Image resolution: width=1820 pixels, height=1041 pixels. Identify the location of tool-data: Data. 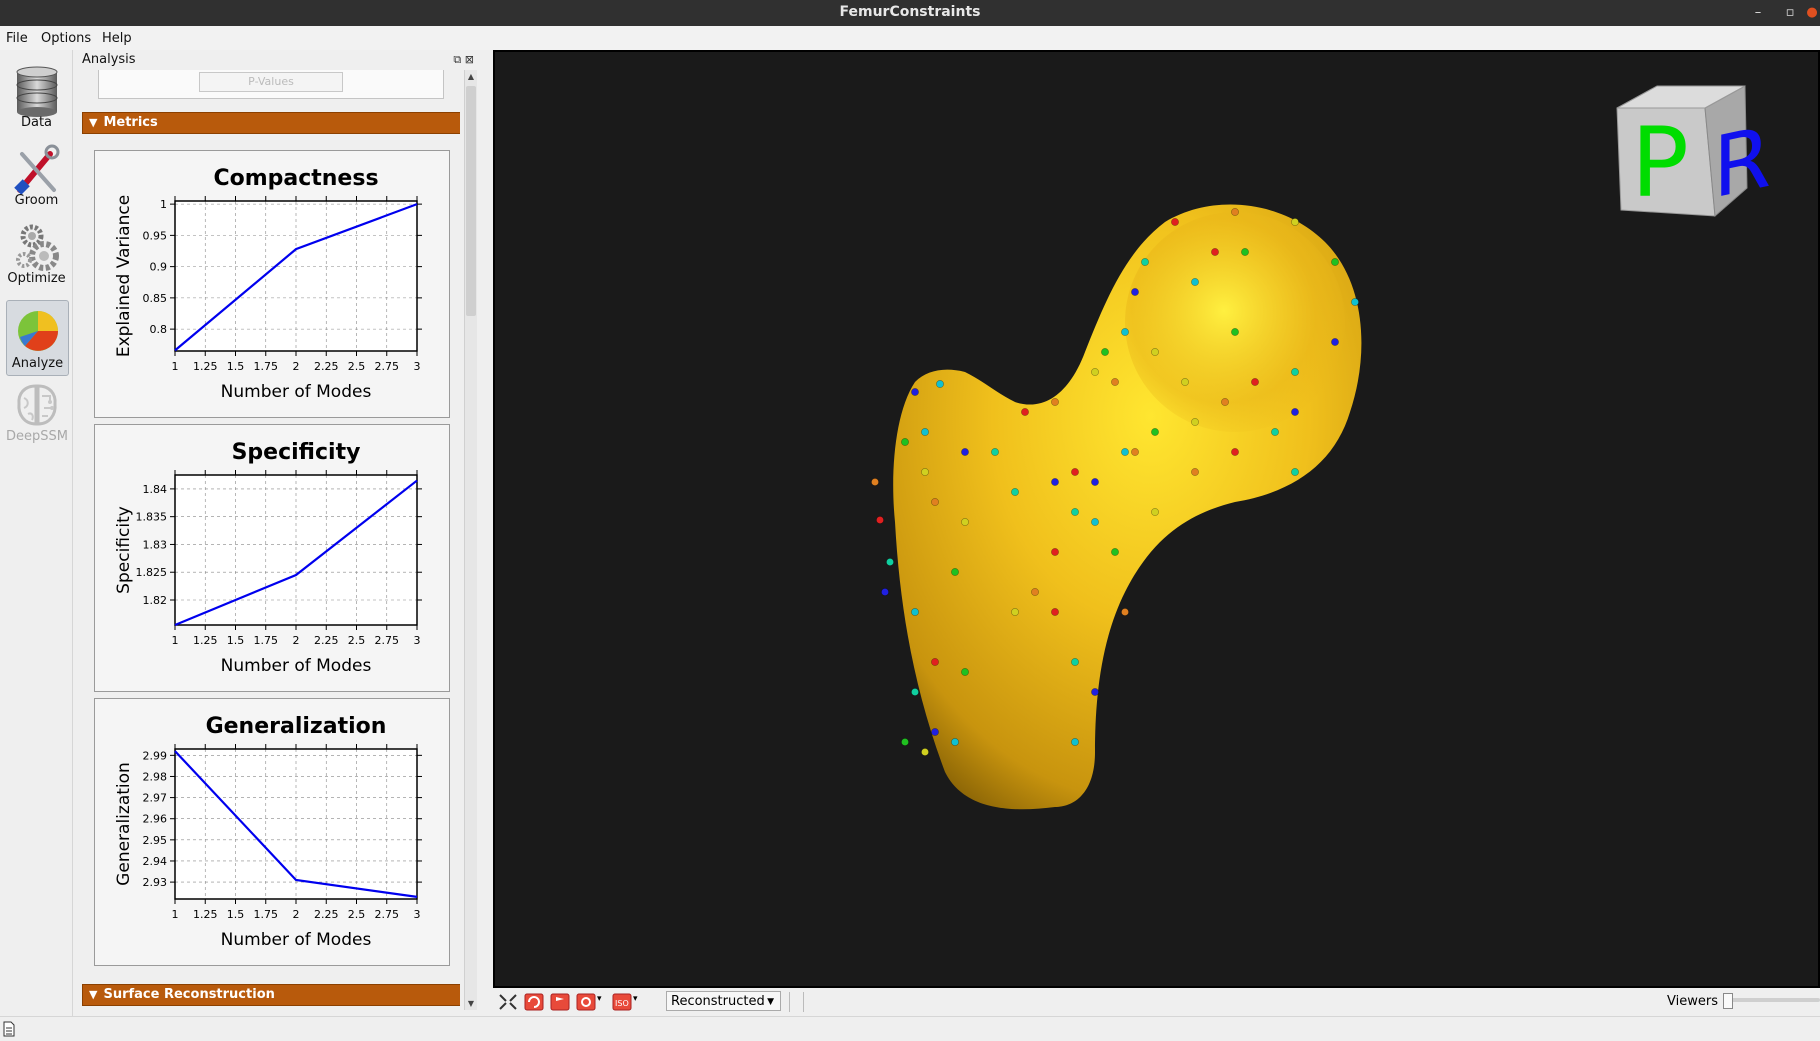
(36, 97).